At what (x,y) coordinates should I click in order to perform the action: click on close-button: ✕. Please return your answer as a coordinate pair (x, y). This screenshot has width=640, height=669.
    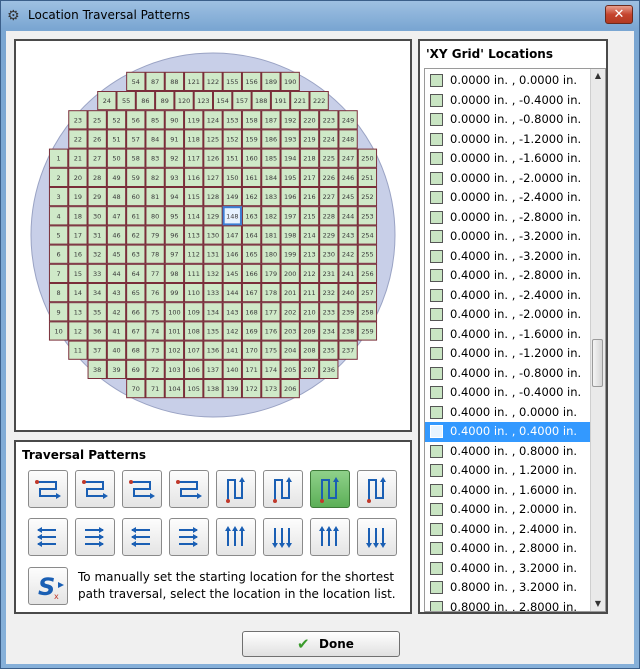
    Looking at the image, I should click on (619, 14).